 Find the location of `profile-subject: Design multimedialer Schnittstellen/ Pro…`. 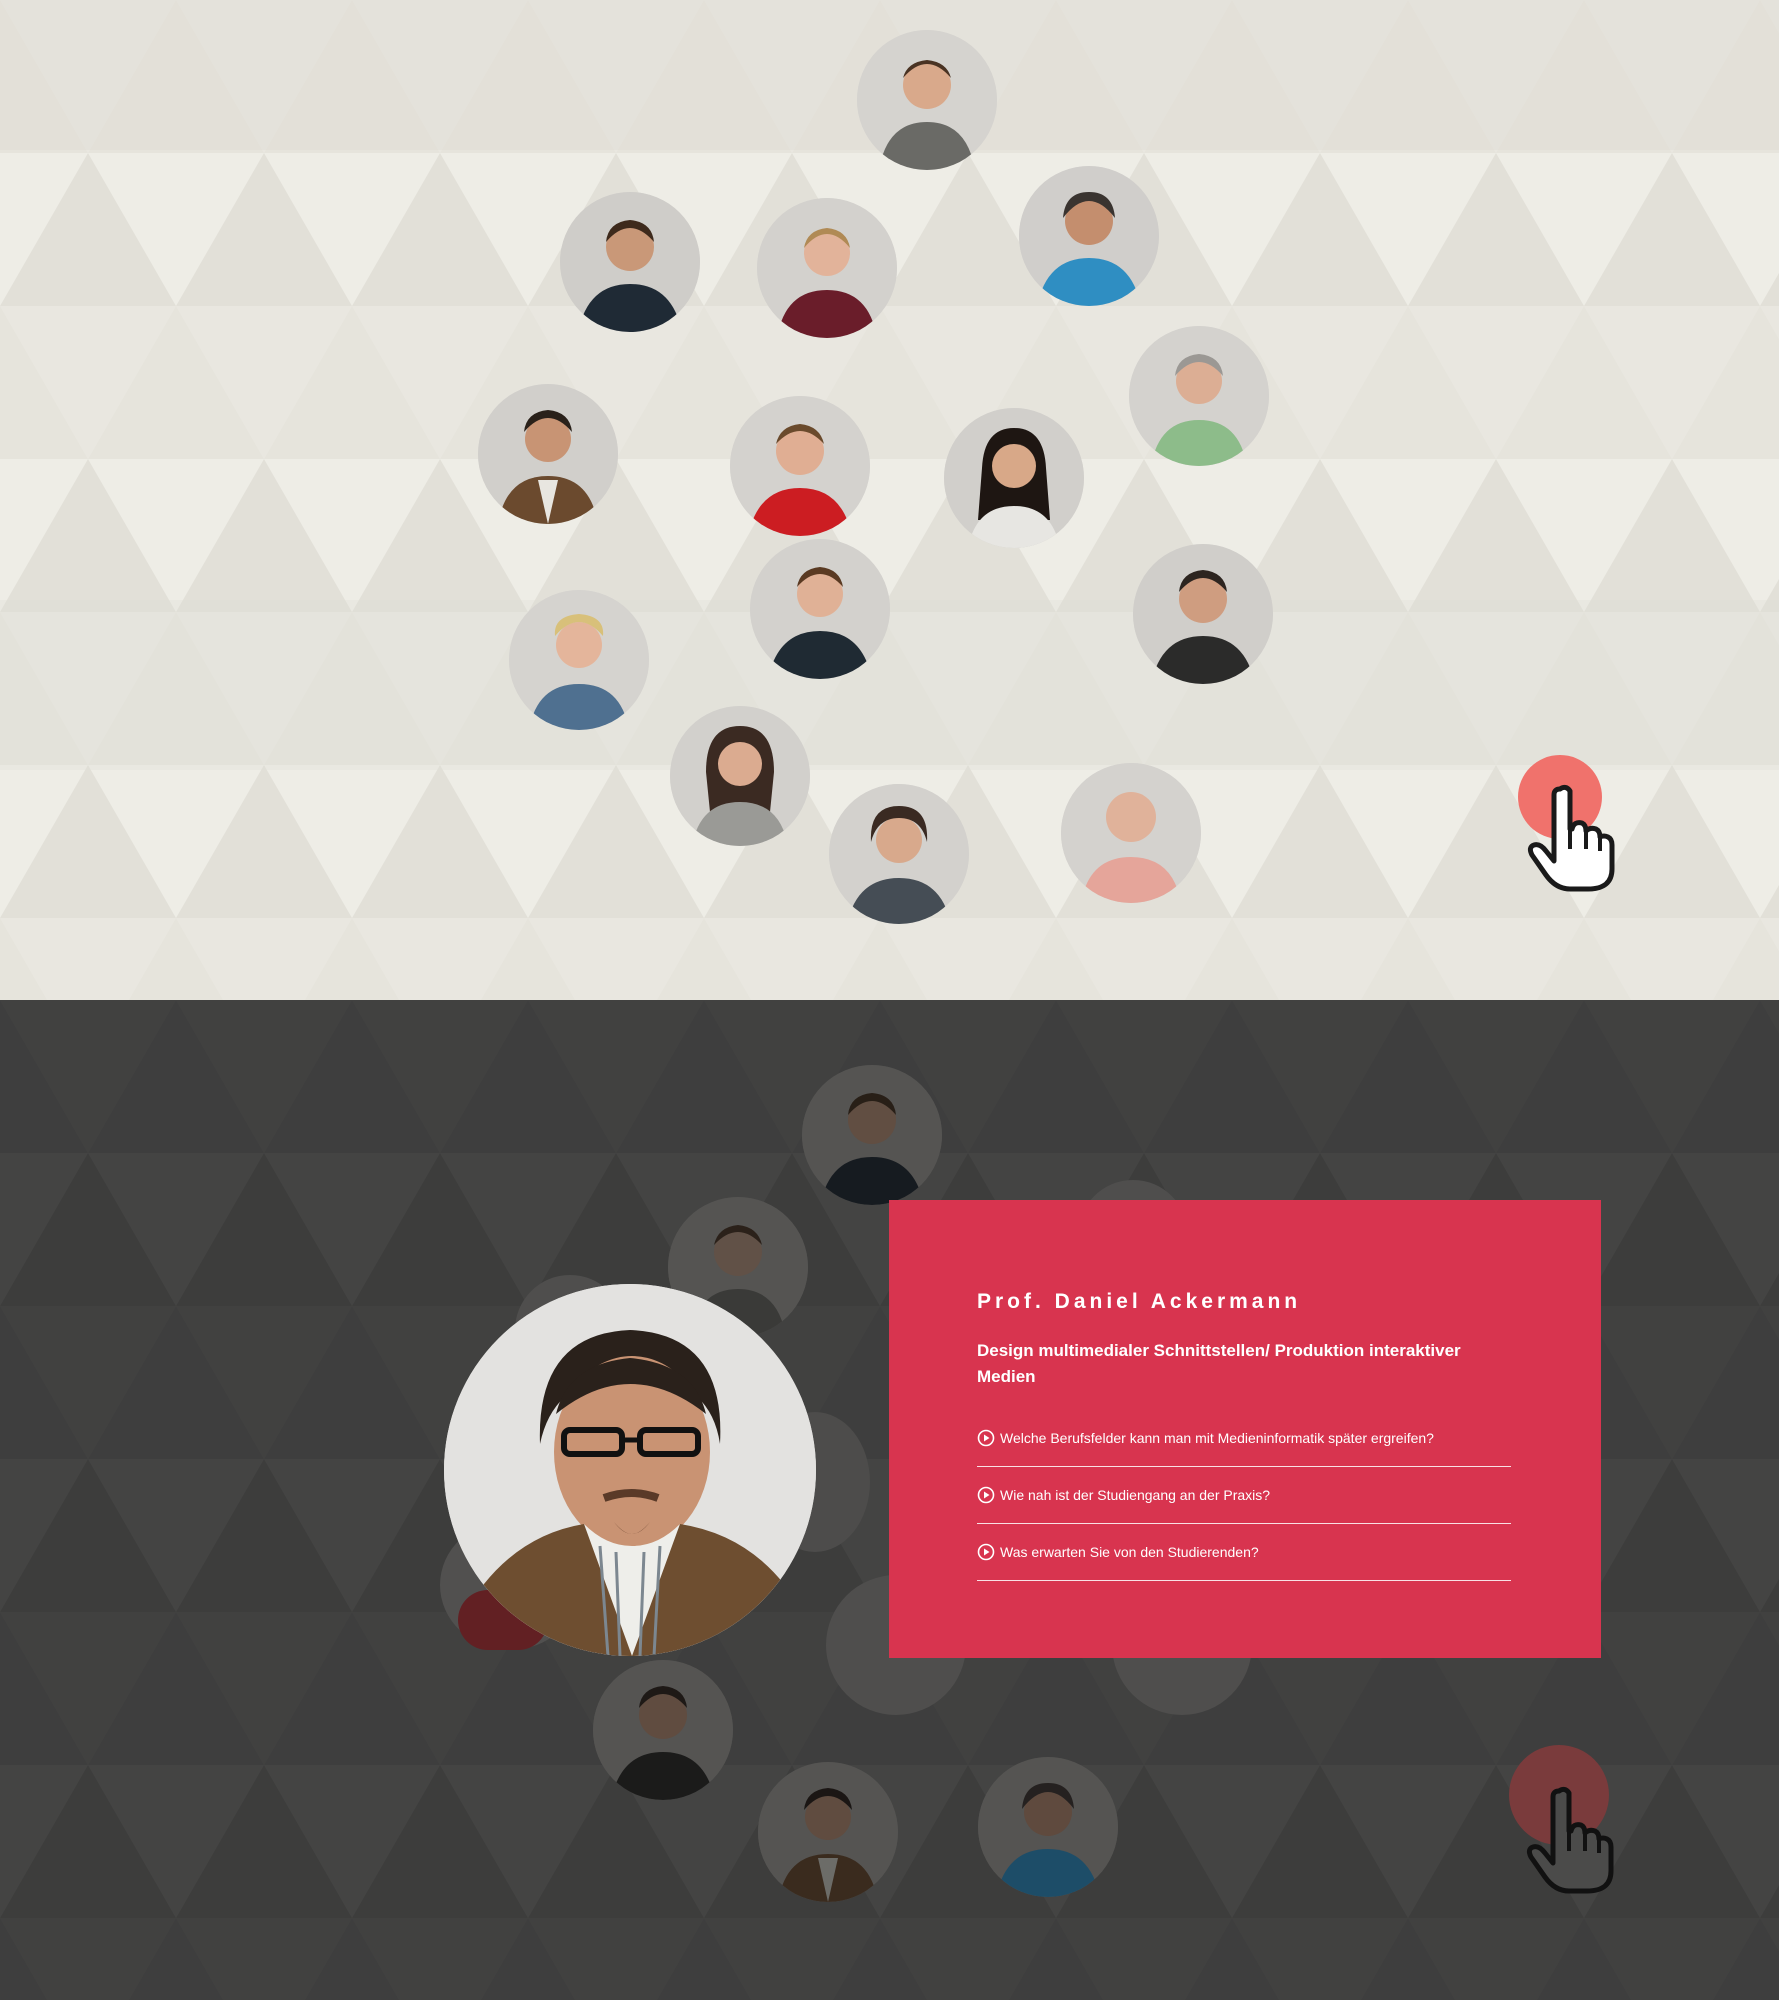

profile-subject: Design multimedialer Schnittstellen/ Pro… is located at coordinates (1219, 1363).